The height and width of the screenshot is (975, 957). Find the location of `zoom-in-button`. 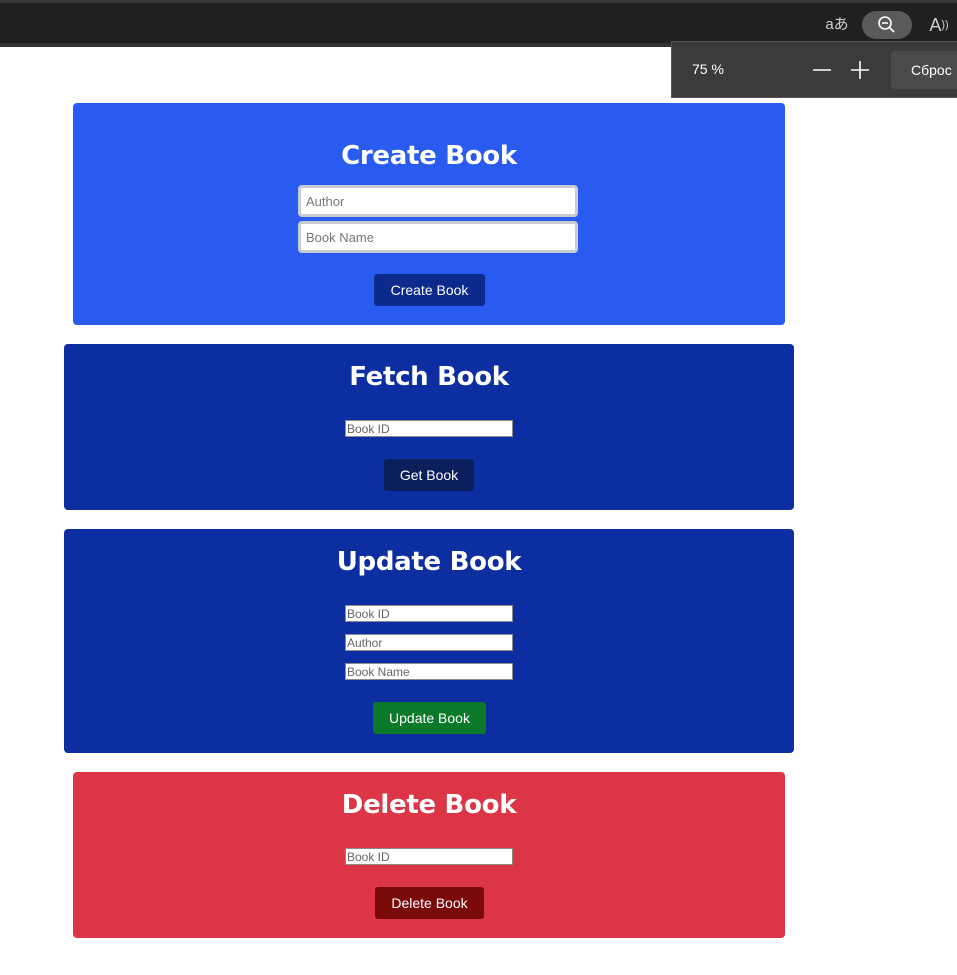

zoom-in-button is located at coordinates (860, 70).